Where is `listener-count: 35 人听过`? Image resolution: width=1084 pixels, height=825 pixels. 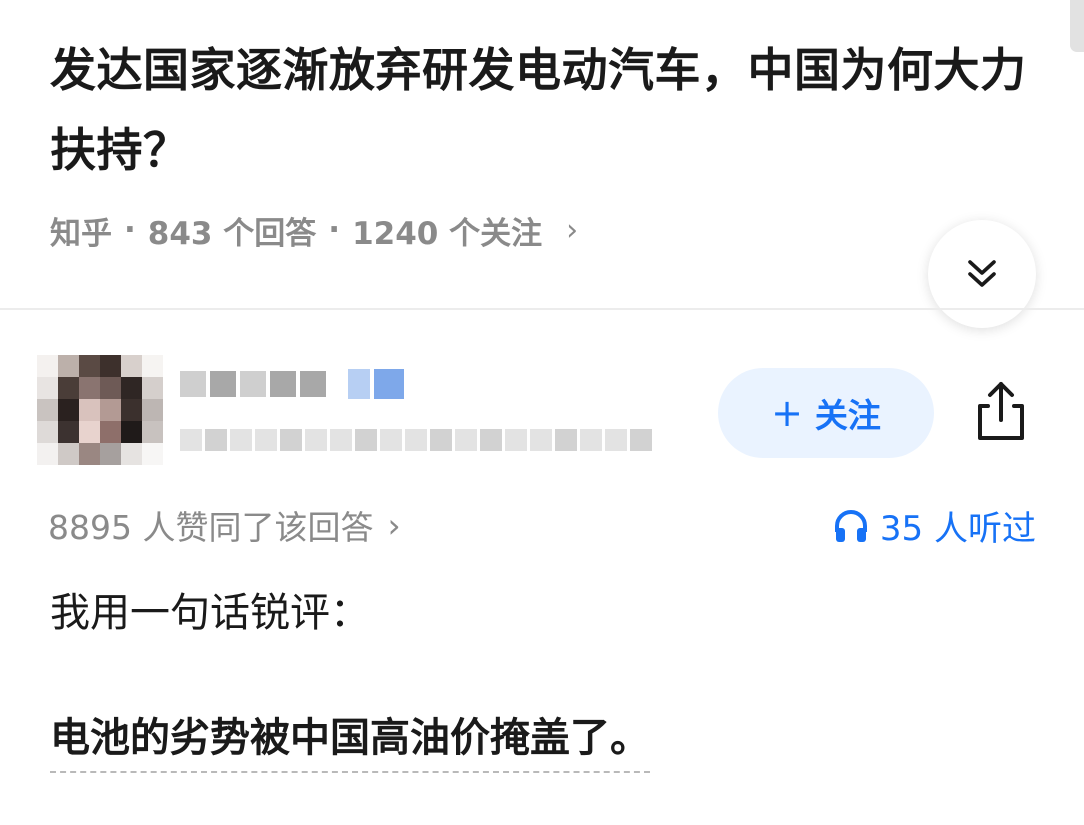
listener-count: 35 人听过 is located at coordinates (957, 528).